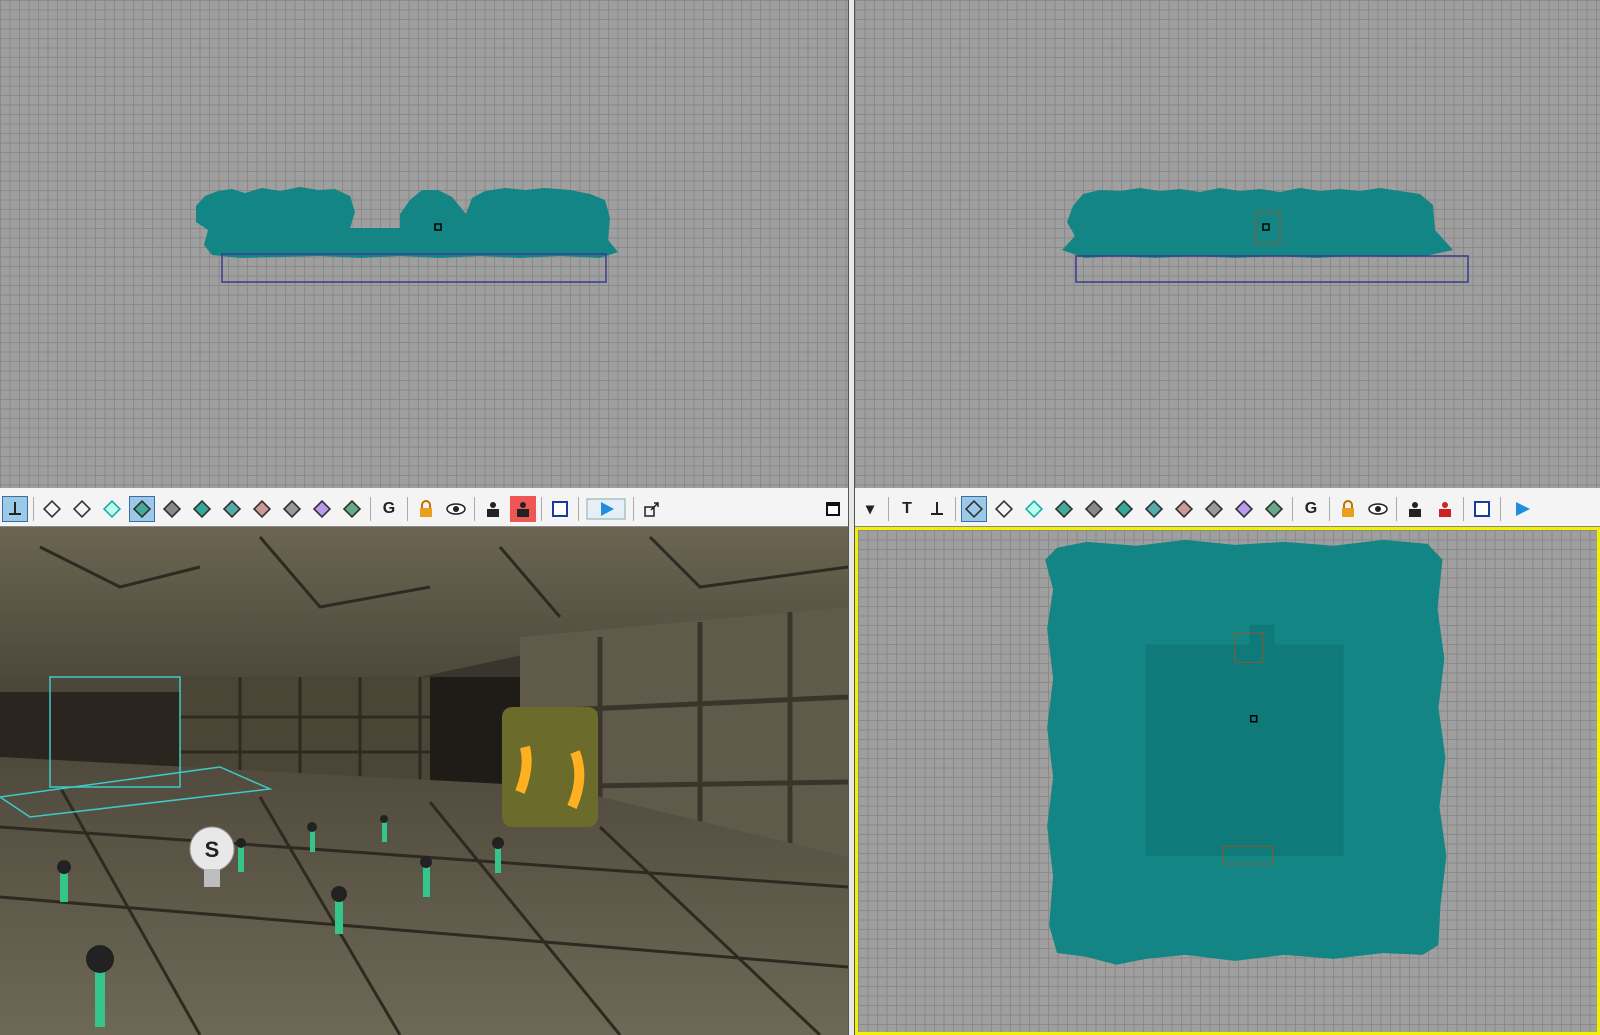 The image size is (1600, 1035). Describe the element at coordinates (407, 235) in the screenshot. I see `foliage-mesh-side` at that location.